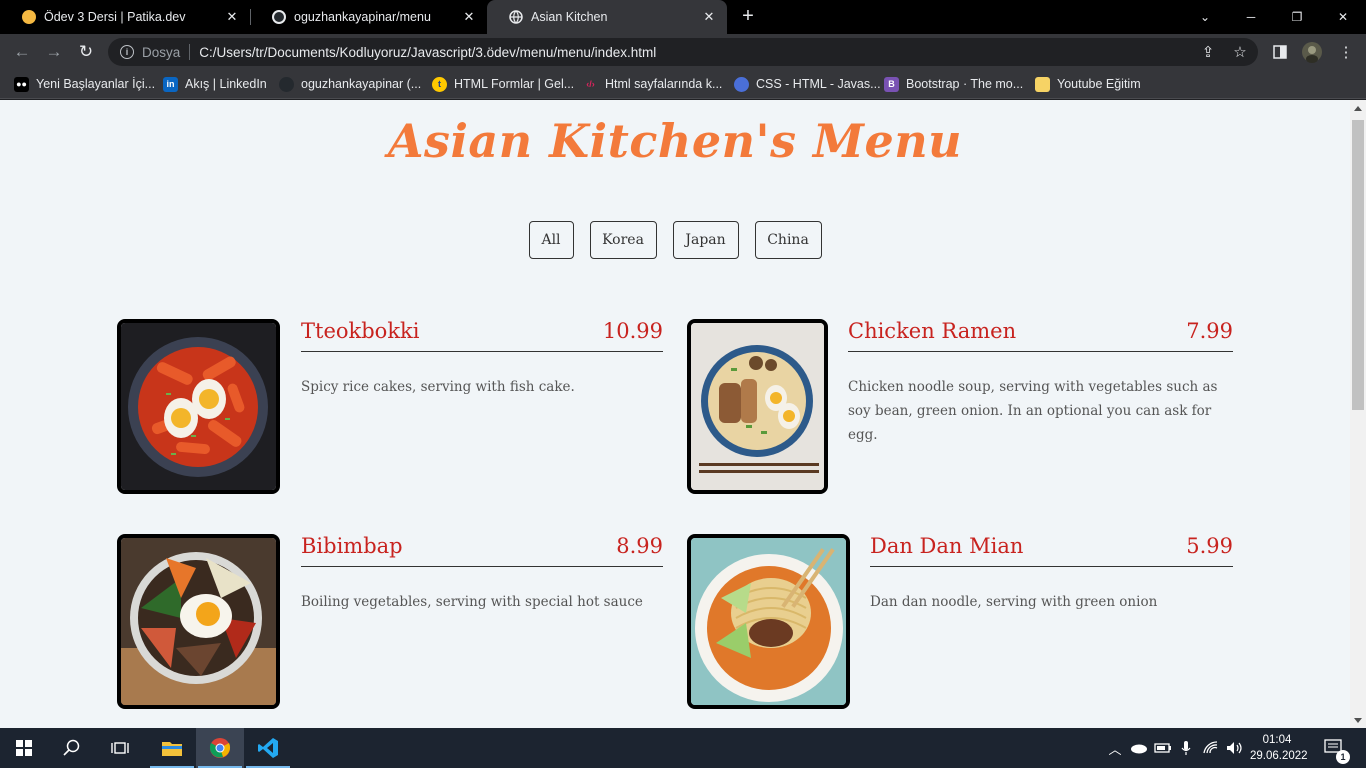 The height and width of the screenshot is (768, 1366). What do you see at coordinates (172, 748) in the screenshot?
I see `file-explorer-icon` at bounding box center [172, 748].